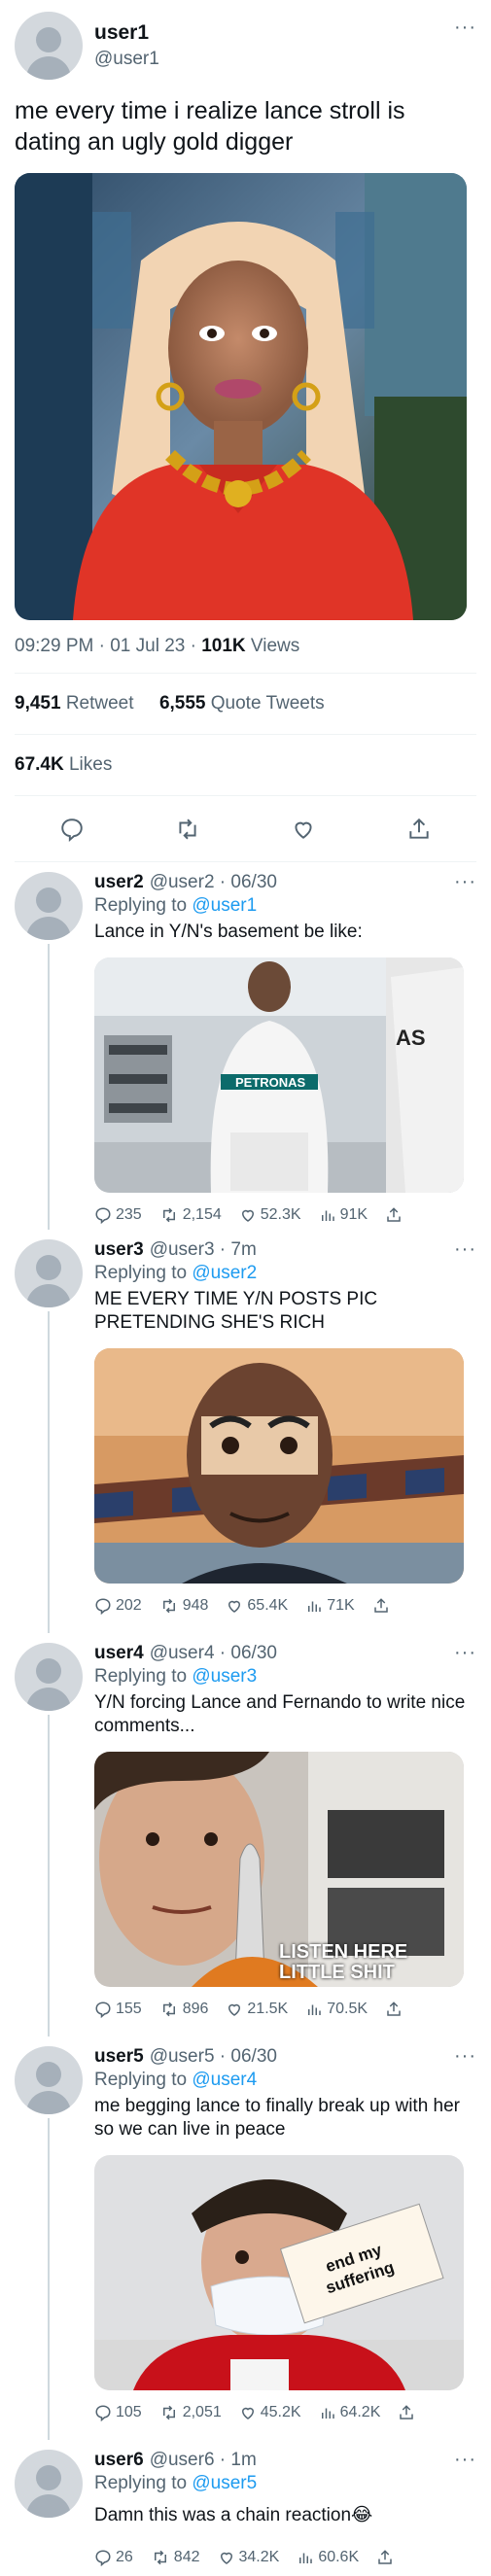 The width and height of the screenshot is (491, 2576). What do you see at coordinates (245, 765) in the screenshot?
I see `likes-stats: 67.4K Likes` at bounding box center [245, 765].